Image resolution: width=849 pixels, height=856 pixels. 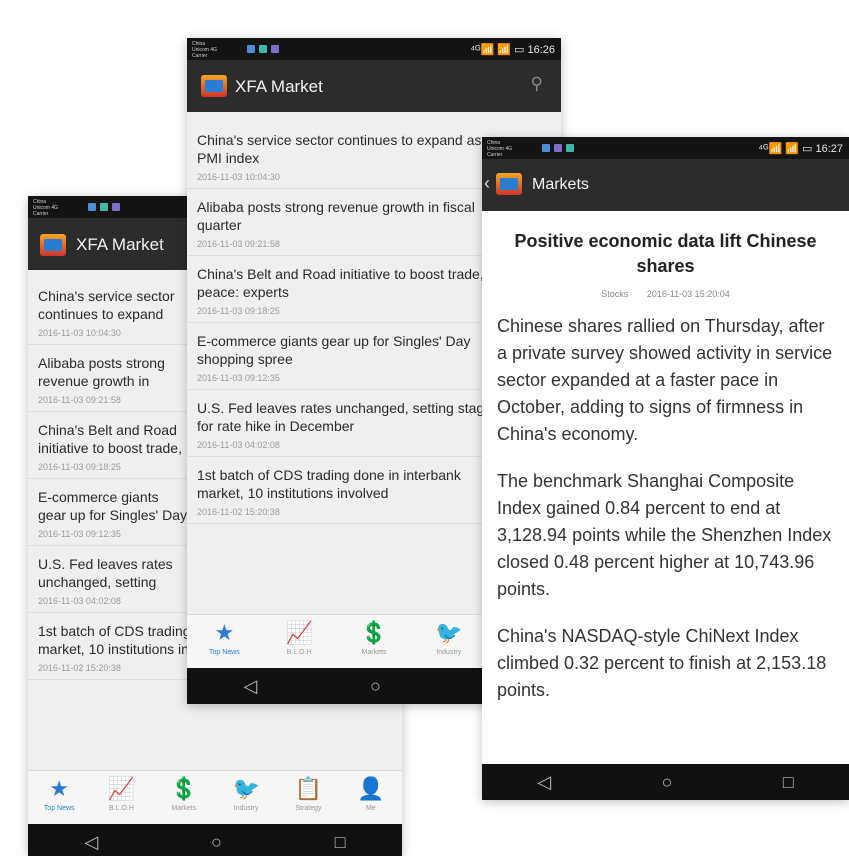 I want to click on status-time: 16:26, so click(x=541, y=50).